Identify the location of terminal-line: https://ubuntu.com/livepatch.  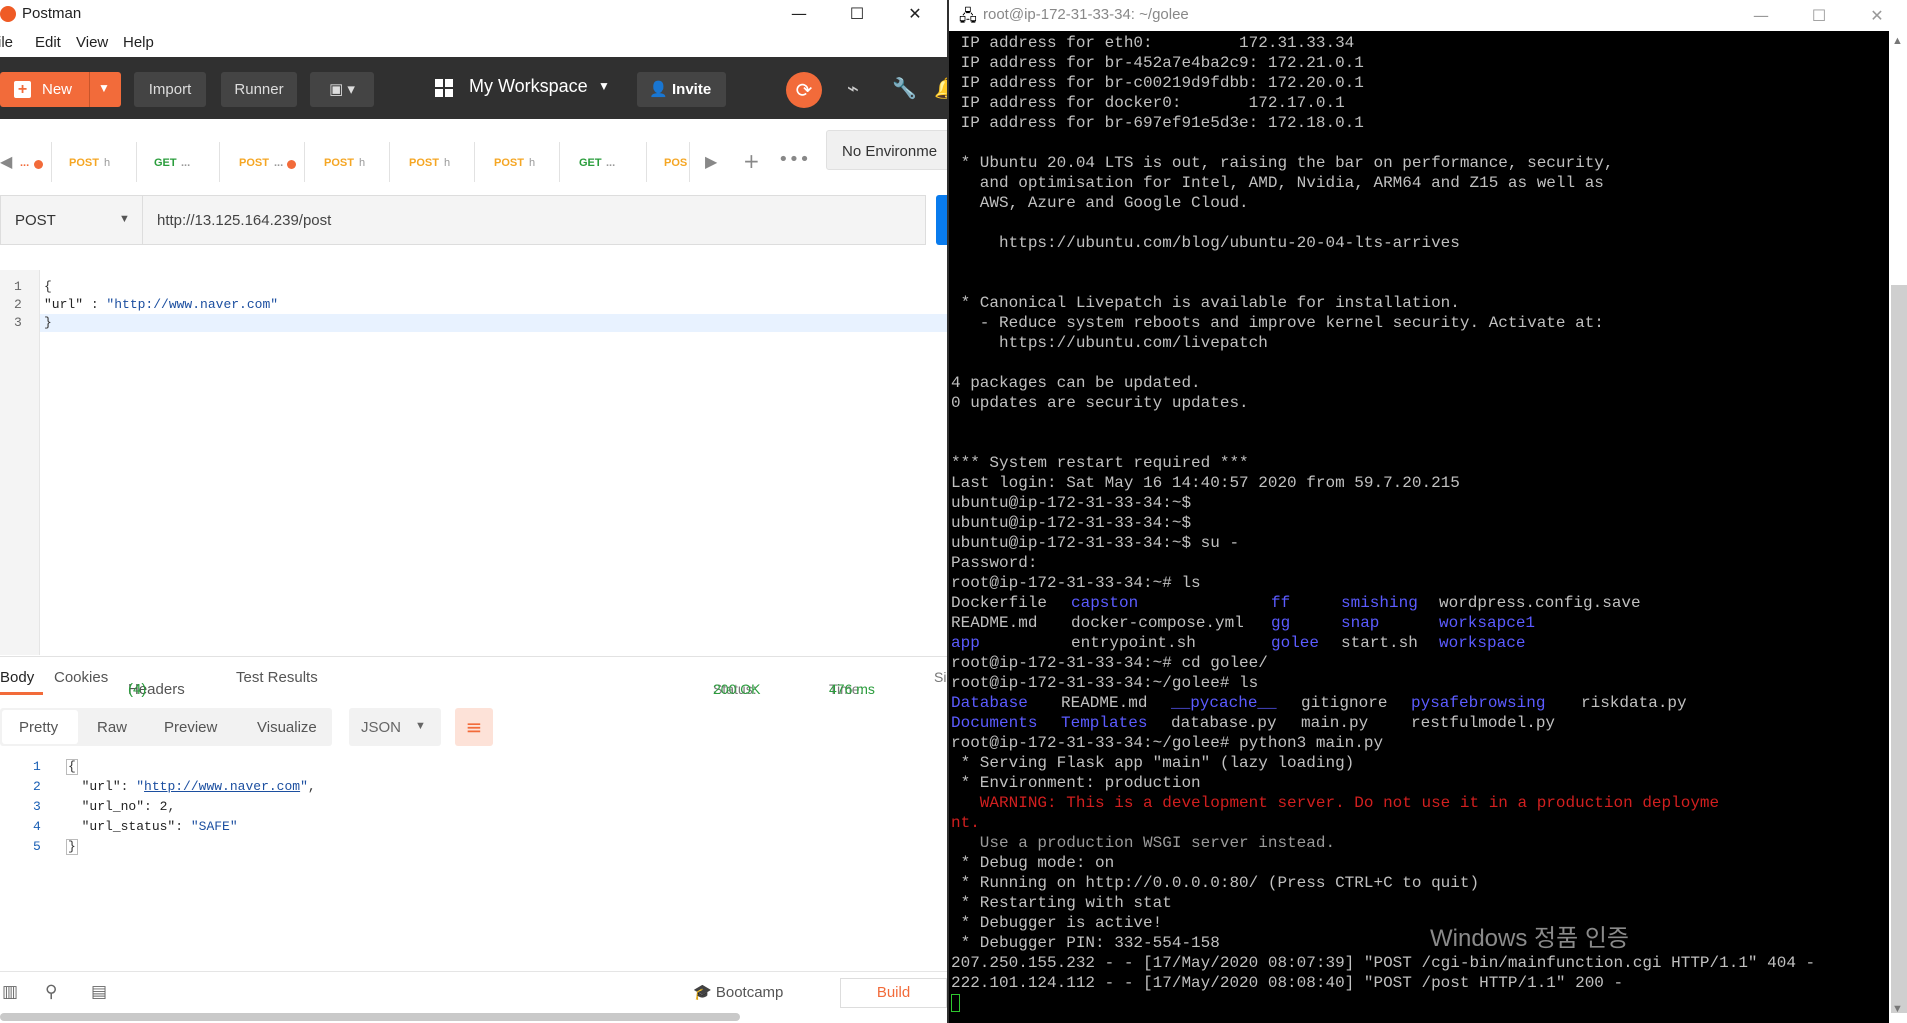
(1109, 343).